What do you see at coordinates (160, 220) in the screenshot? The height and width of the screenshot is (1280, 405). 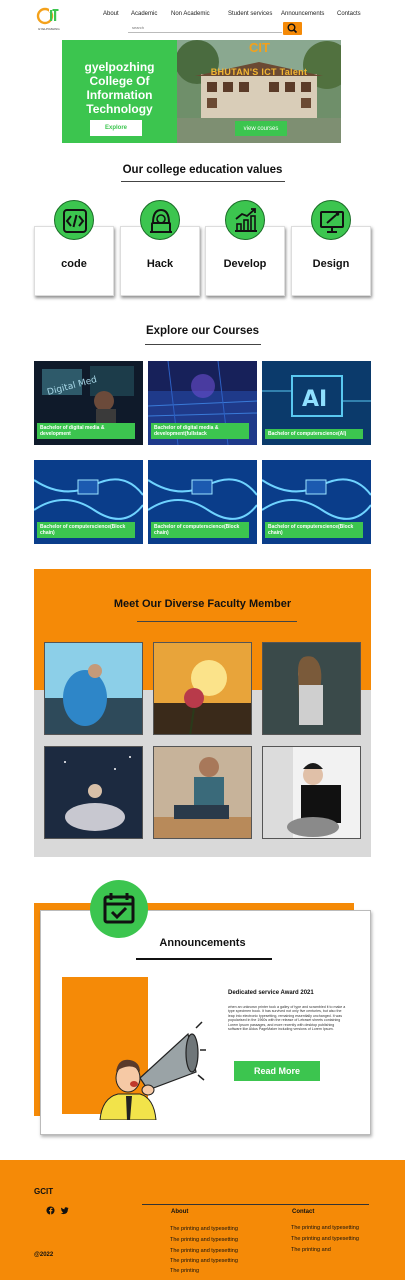 I see `hacker-icon` at bounding box center [160, 220].